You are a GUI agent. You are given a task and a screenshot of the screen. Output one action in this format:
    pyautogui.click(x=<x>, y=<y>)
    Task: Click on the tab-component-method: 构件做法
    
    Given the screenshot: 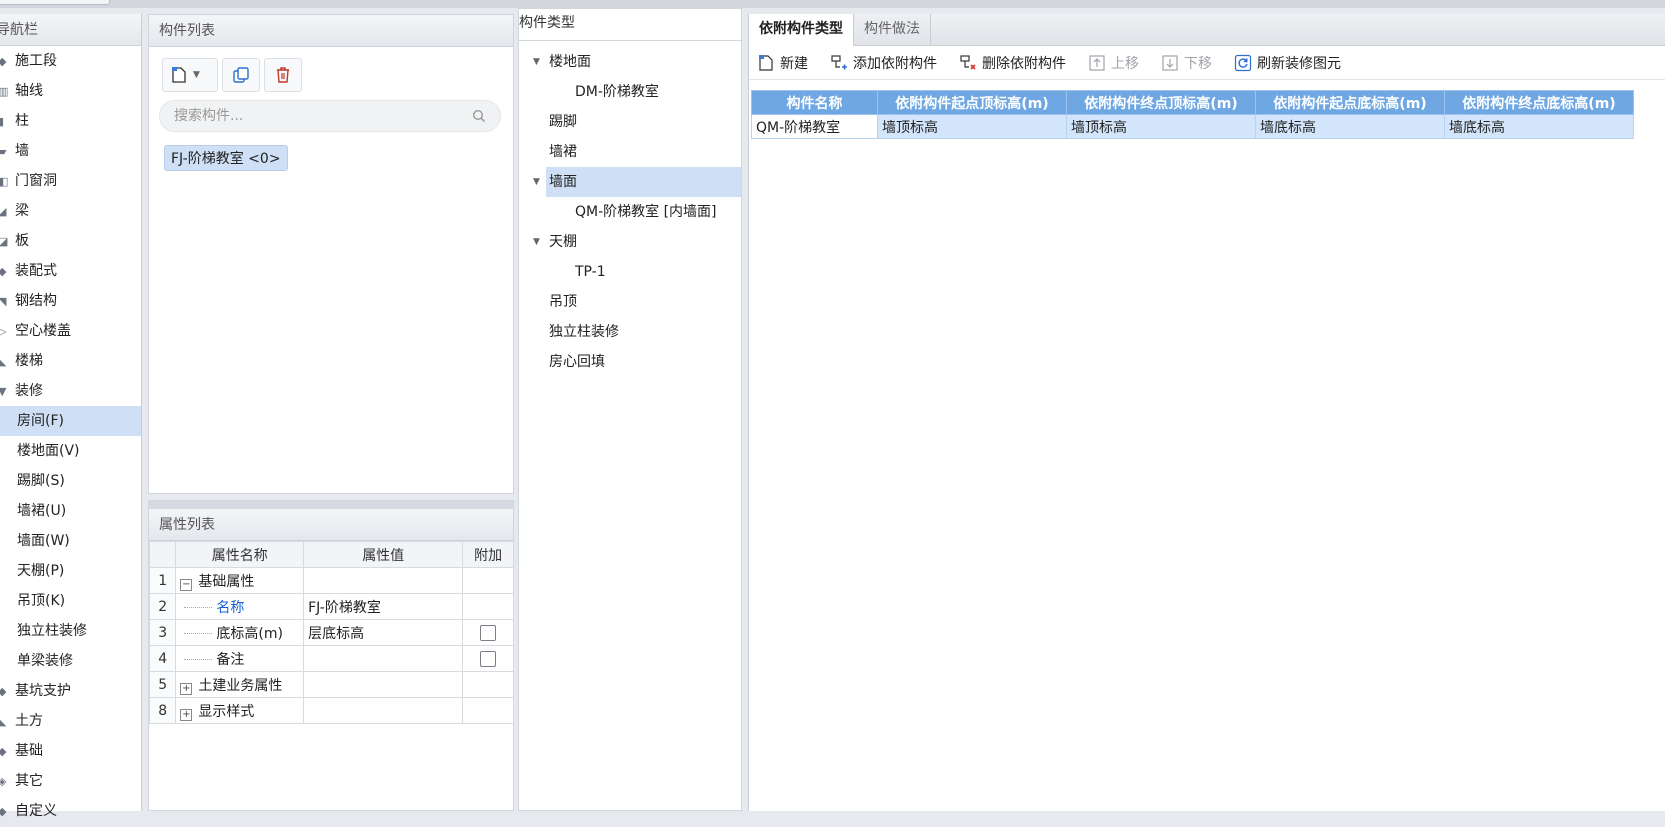 What is the action you would take?
    pyautogui.click(x=892, y=29)
    